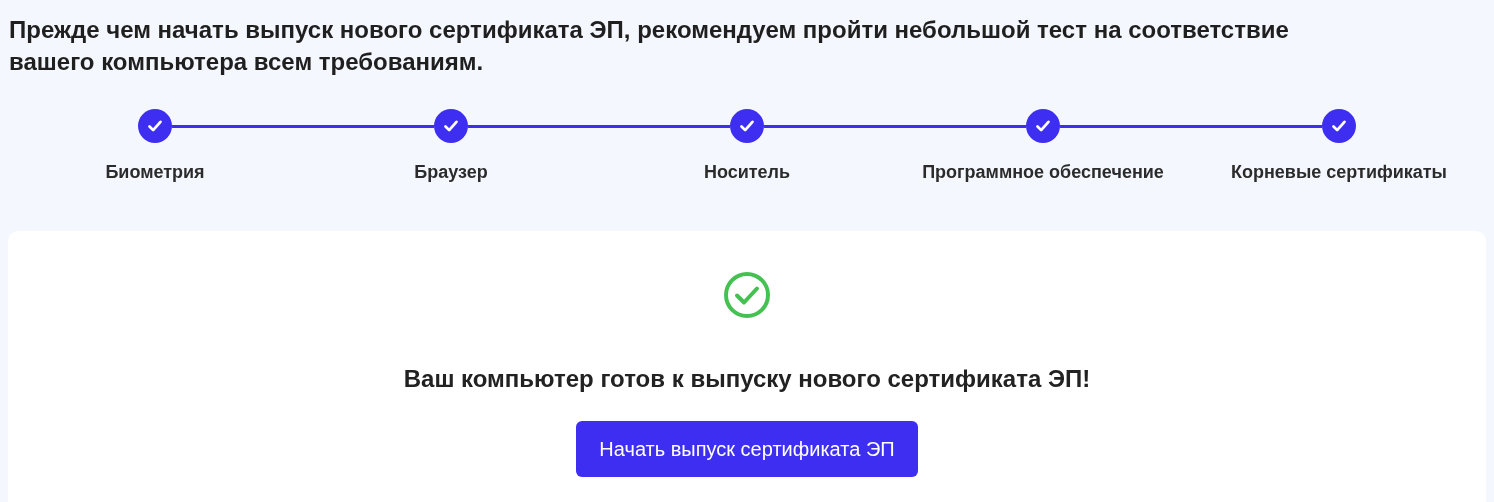 The height and width of the screenshot is (502, 1494). Describe the element at coordinates (747, 379) in the screenshot. I see `result-message: Ваш компьютер готов к выпуску нового сертификата ЭП!` at that location.